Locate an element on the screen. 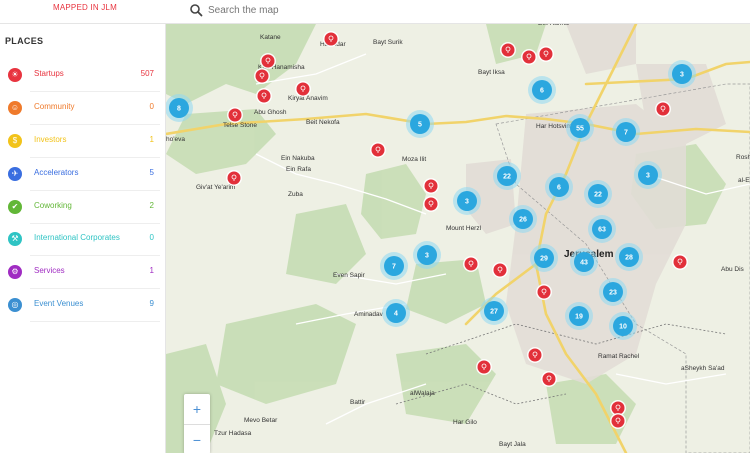 This screenshot has width=750, height=453. cluster-count: 26 is located at coordinates (523, 220).